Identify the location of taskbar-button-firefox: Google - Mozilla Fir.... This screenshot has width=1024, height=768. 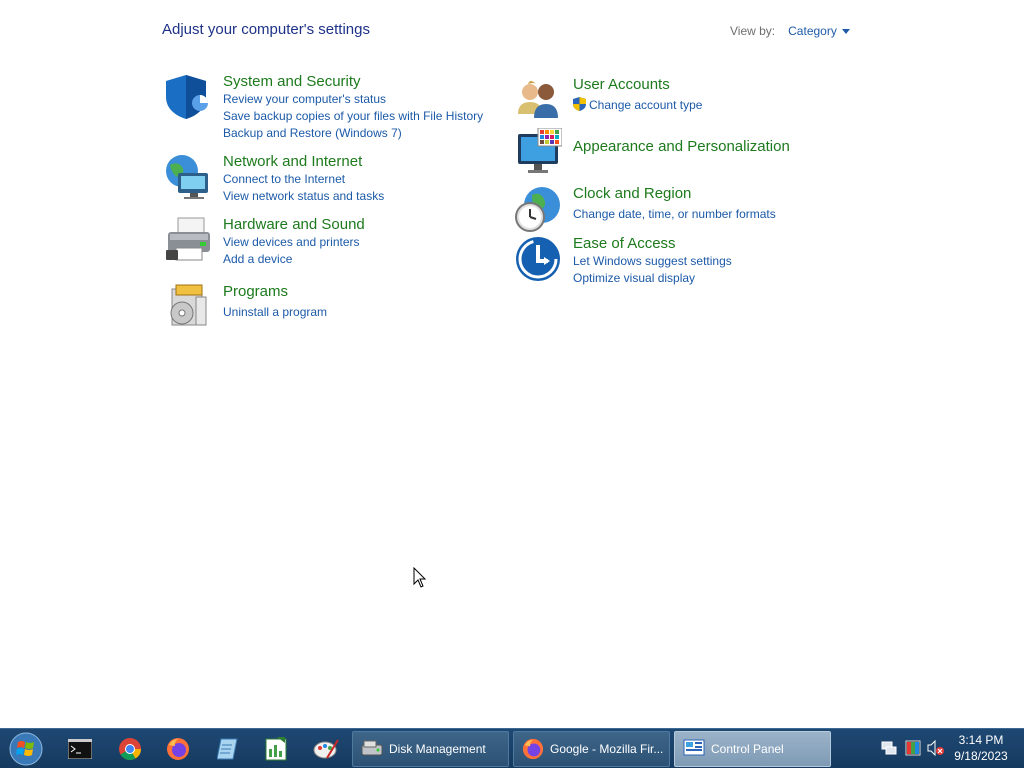
(591, 749).